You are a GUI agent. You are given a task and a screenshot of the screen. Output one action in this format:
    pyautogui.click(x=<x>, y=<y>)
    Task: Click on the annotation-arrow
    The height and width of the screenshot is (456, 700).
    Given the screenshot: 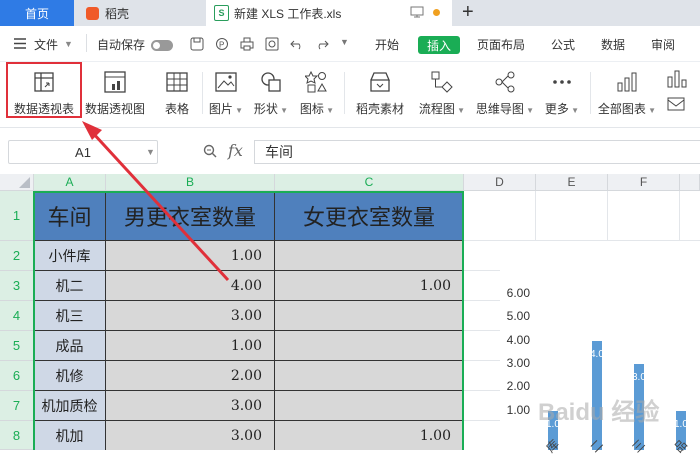 What is the action you would take?
    pyautogui.click(x=156, y=201)
    